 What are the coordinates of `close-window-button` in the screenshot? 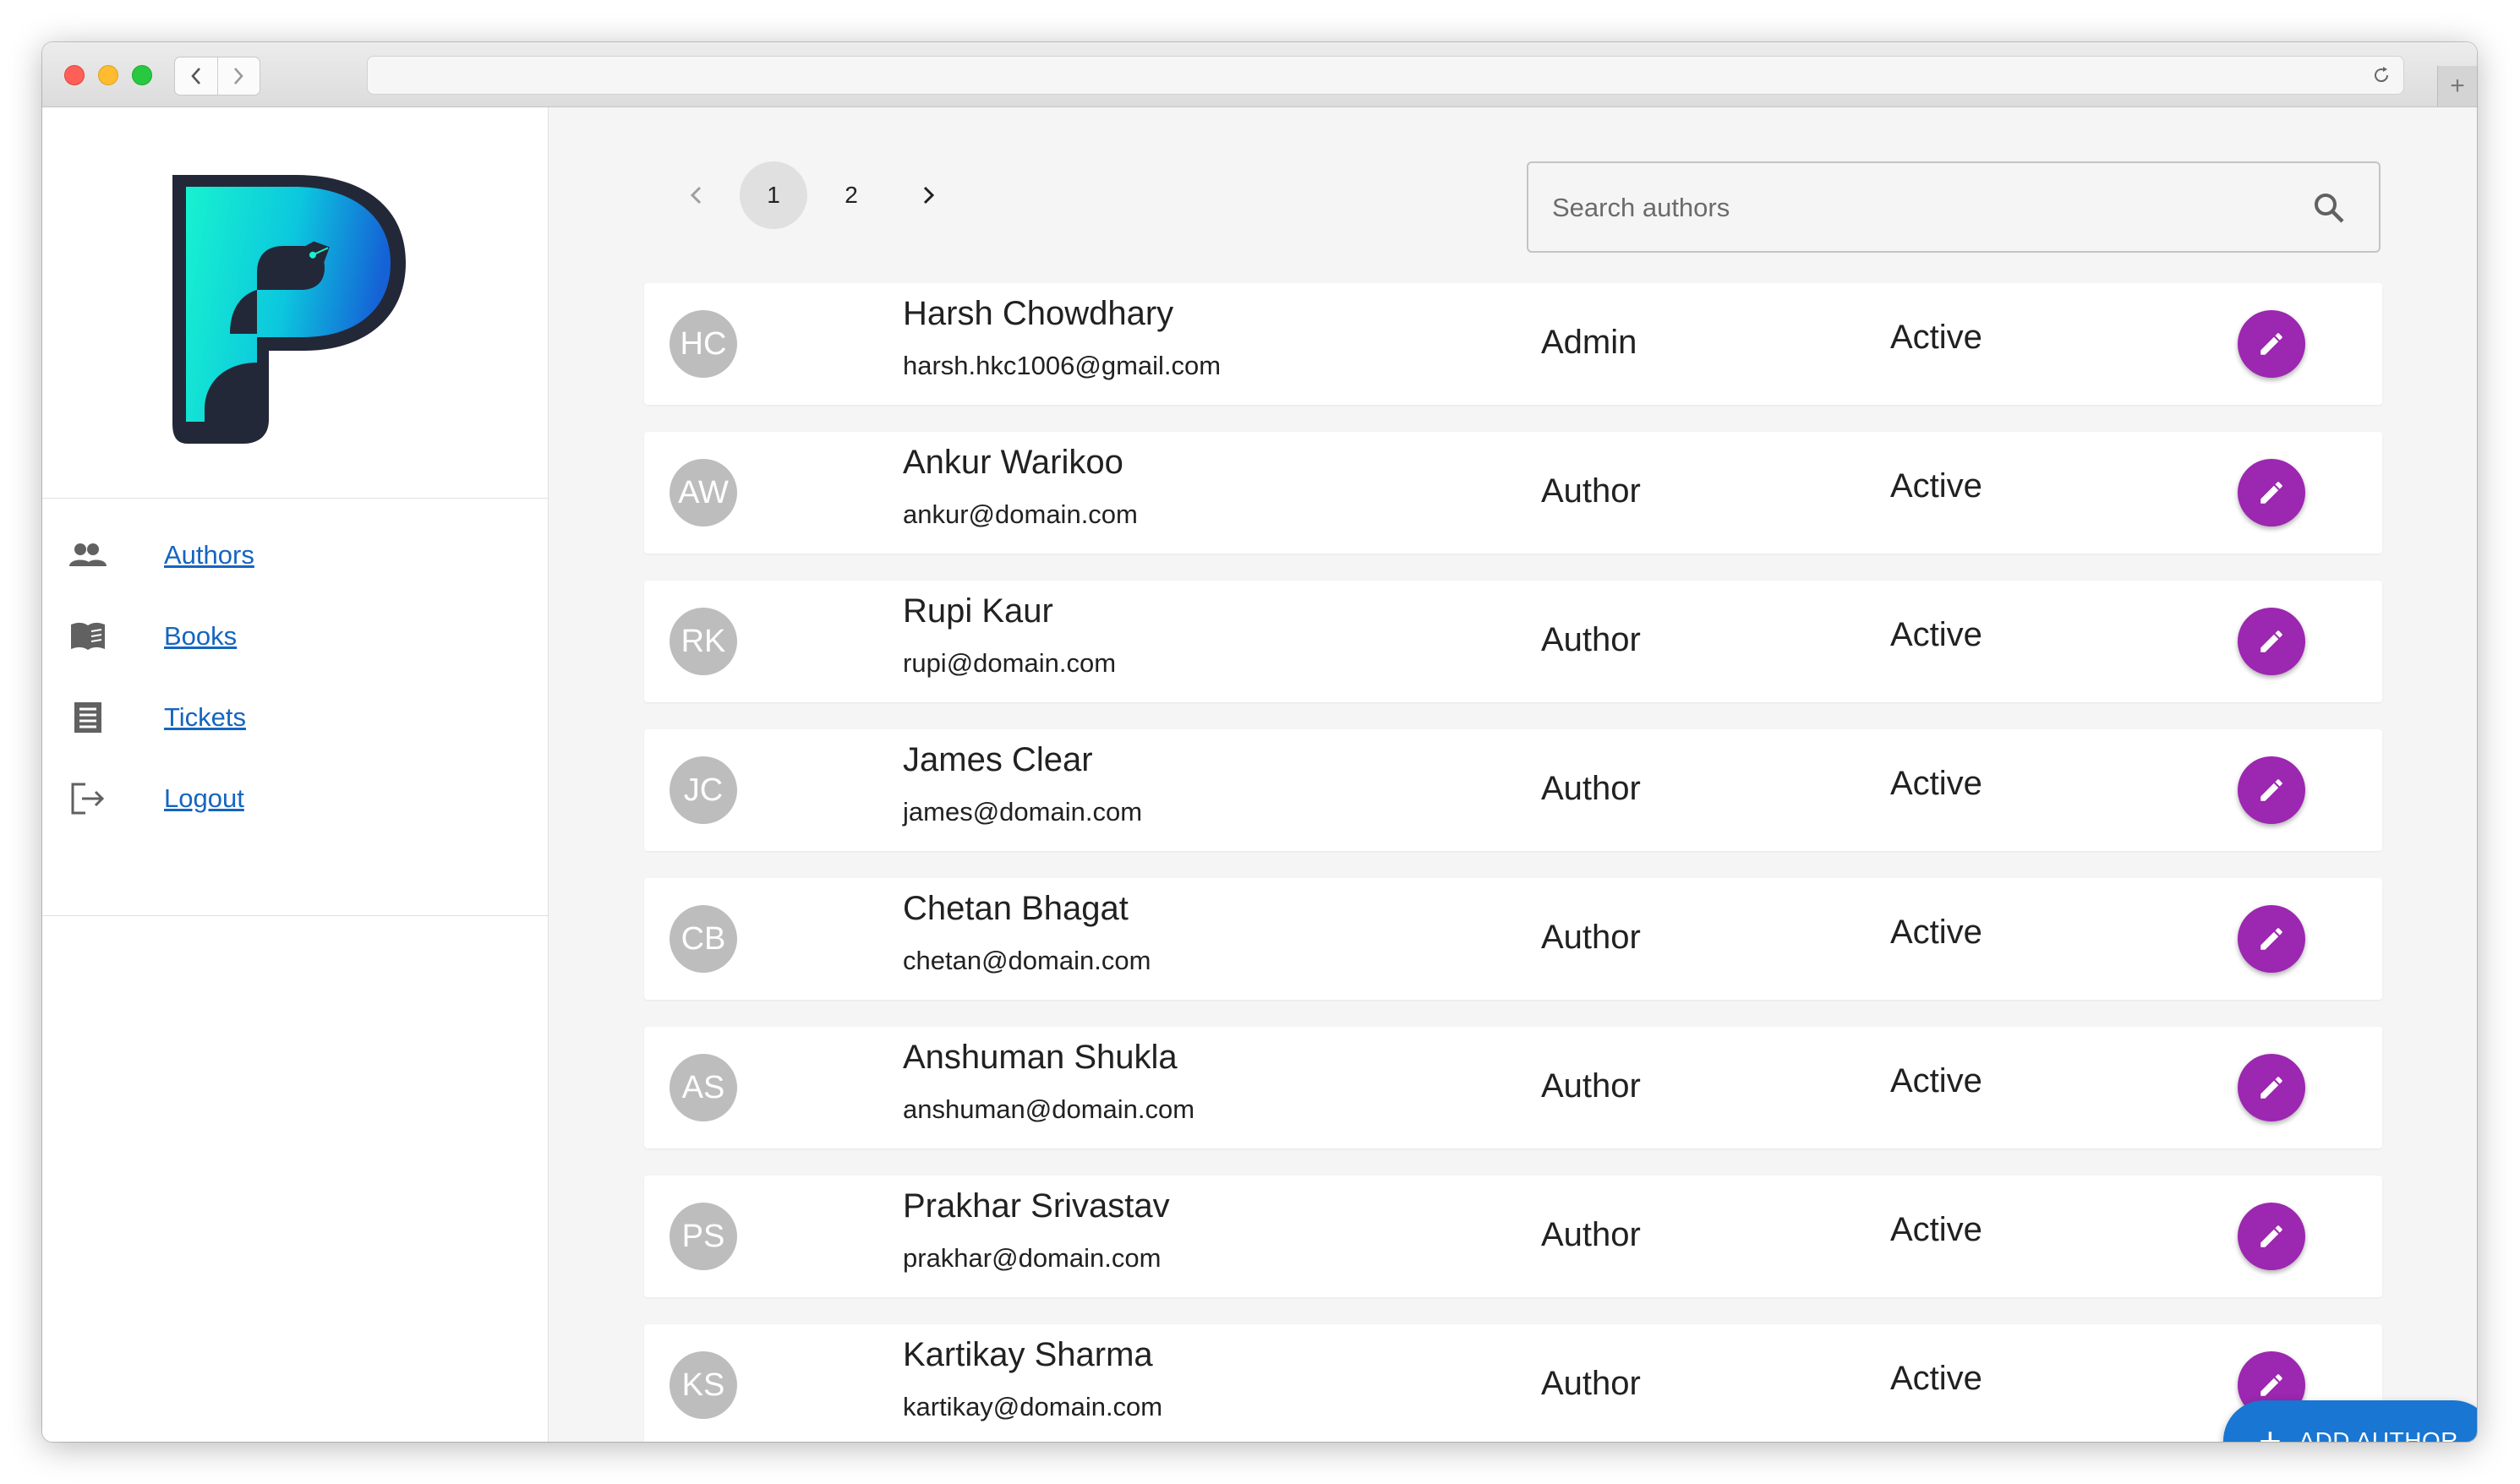 It's located at (74, 75).